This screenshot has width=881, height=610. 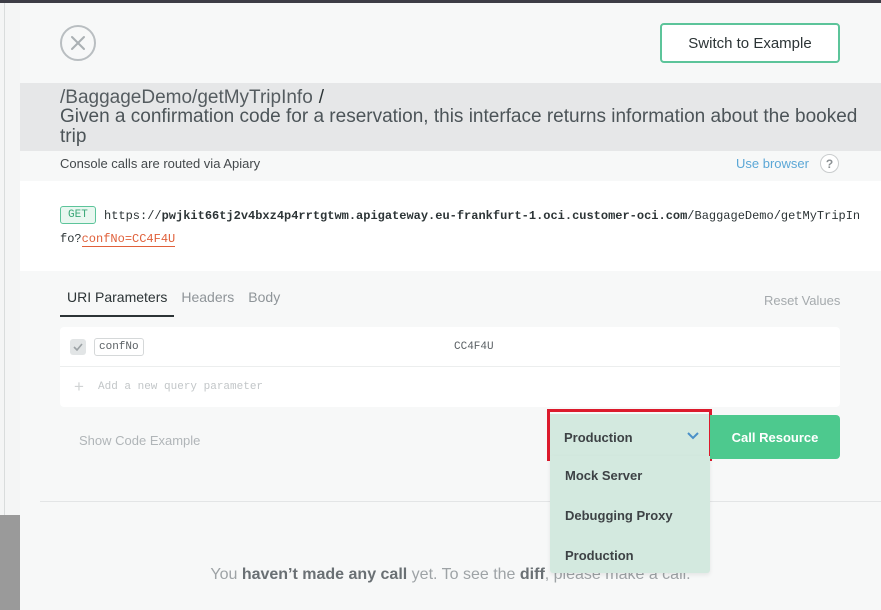 What do you see at coordinates (133, 216) in the screenshot?
I see `url-scheme: https://` at bounding box center [133, 216].